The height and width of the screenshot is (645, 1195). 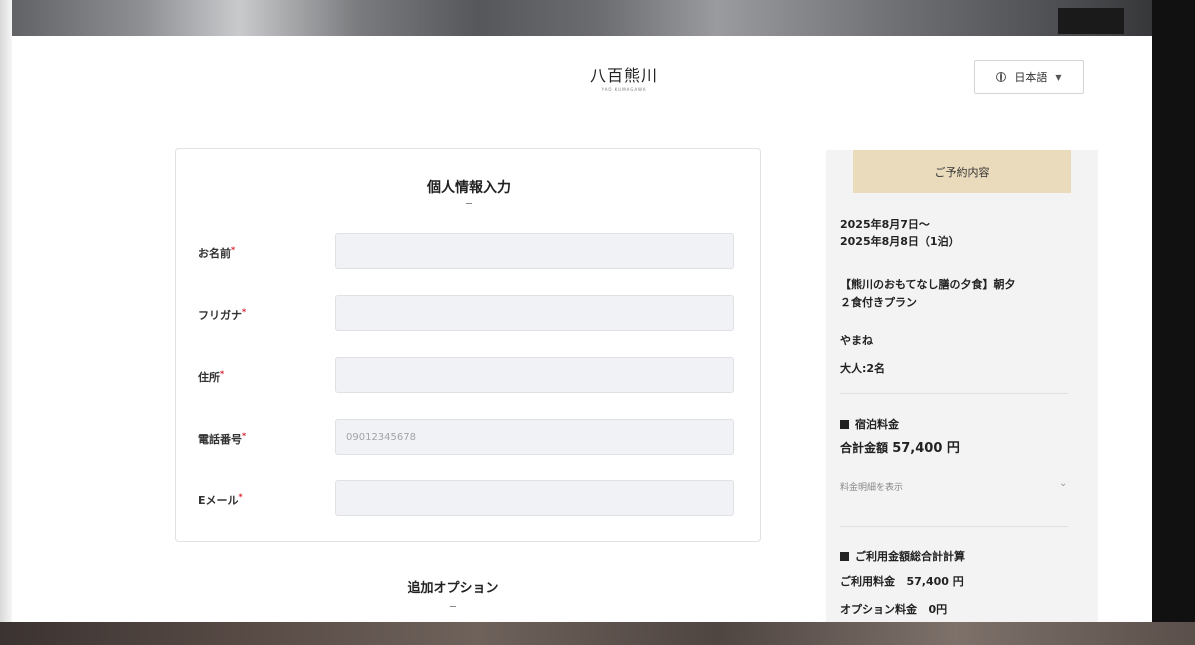 What do you see at coordinates (534, 313) in the screenshot?
I see `furigana-input` at bounding box center [534, 313].